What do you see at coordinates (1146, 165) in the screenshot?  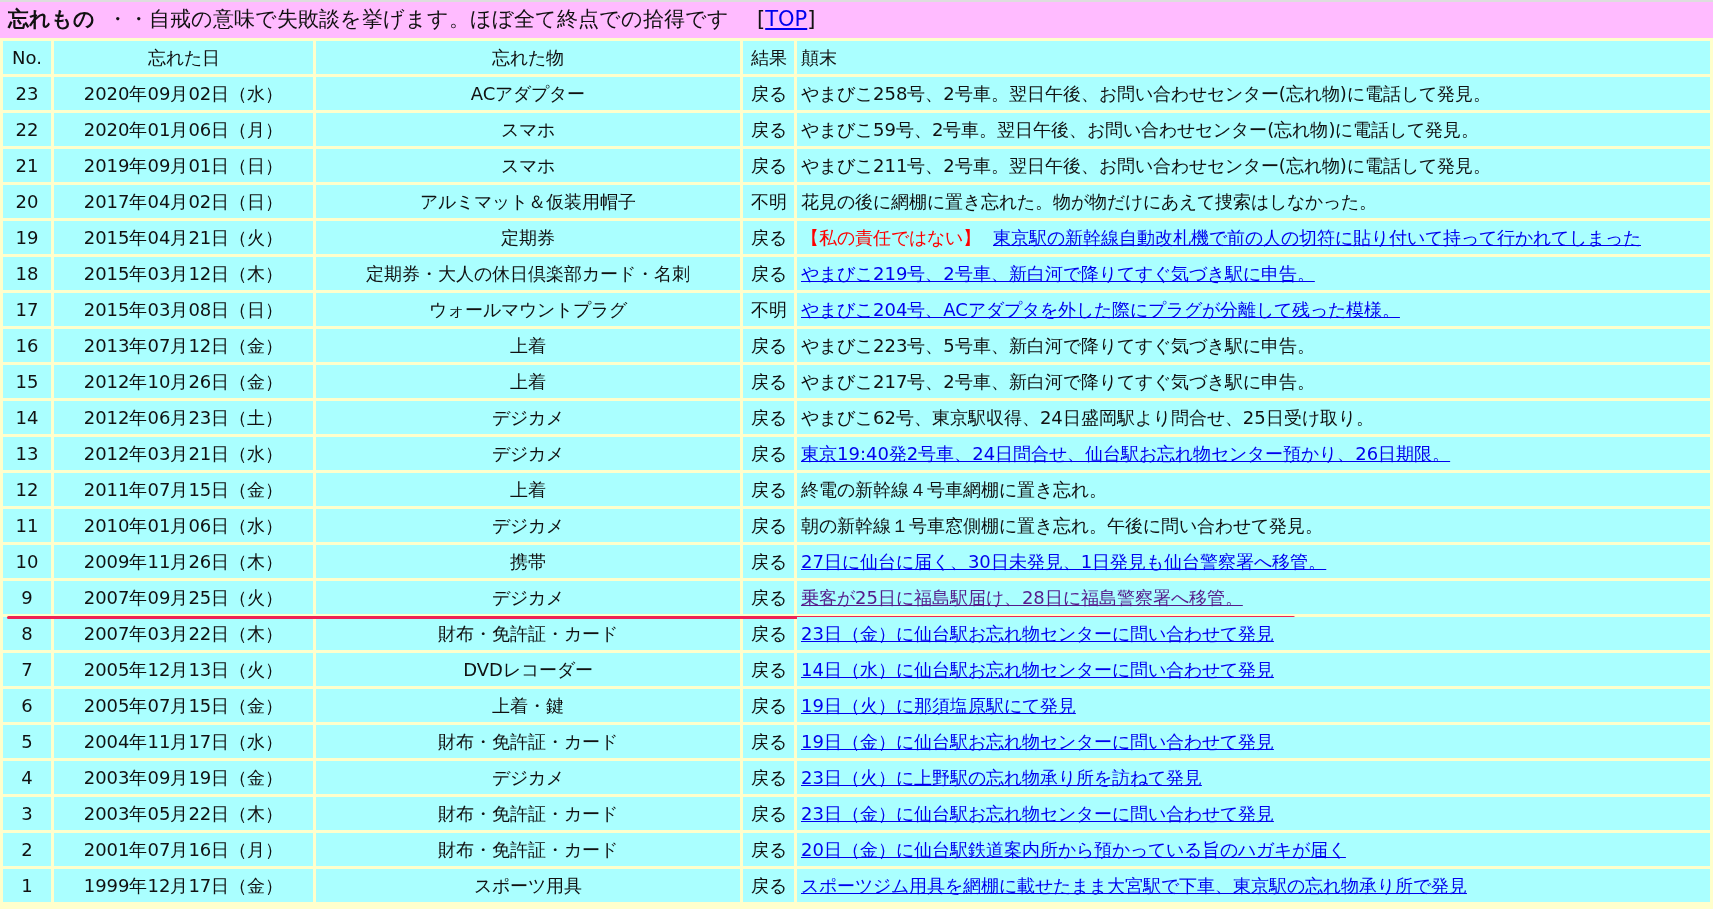 I see `remark-text: やまびこ211号、2号車。翌日午後、お問い合わせセンター(忘れ物)に電話して発見。` at bounding box center [1146, 165].